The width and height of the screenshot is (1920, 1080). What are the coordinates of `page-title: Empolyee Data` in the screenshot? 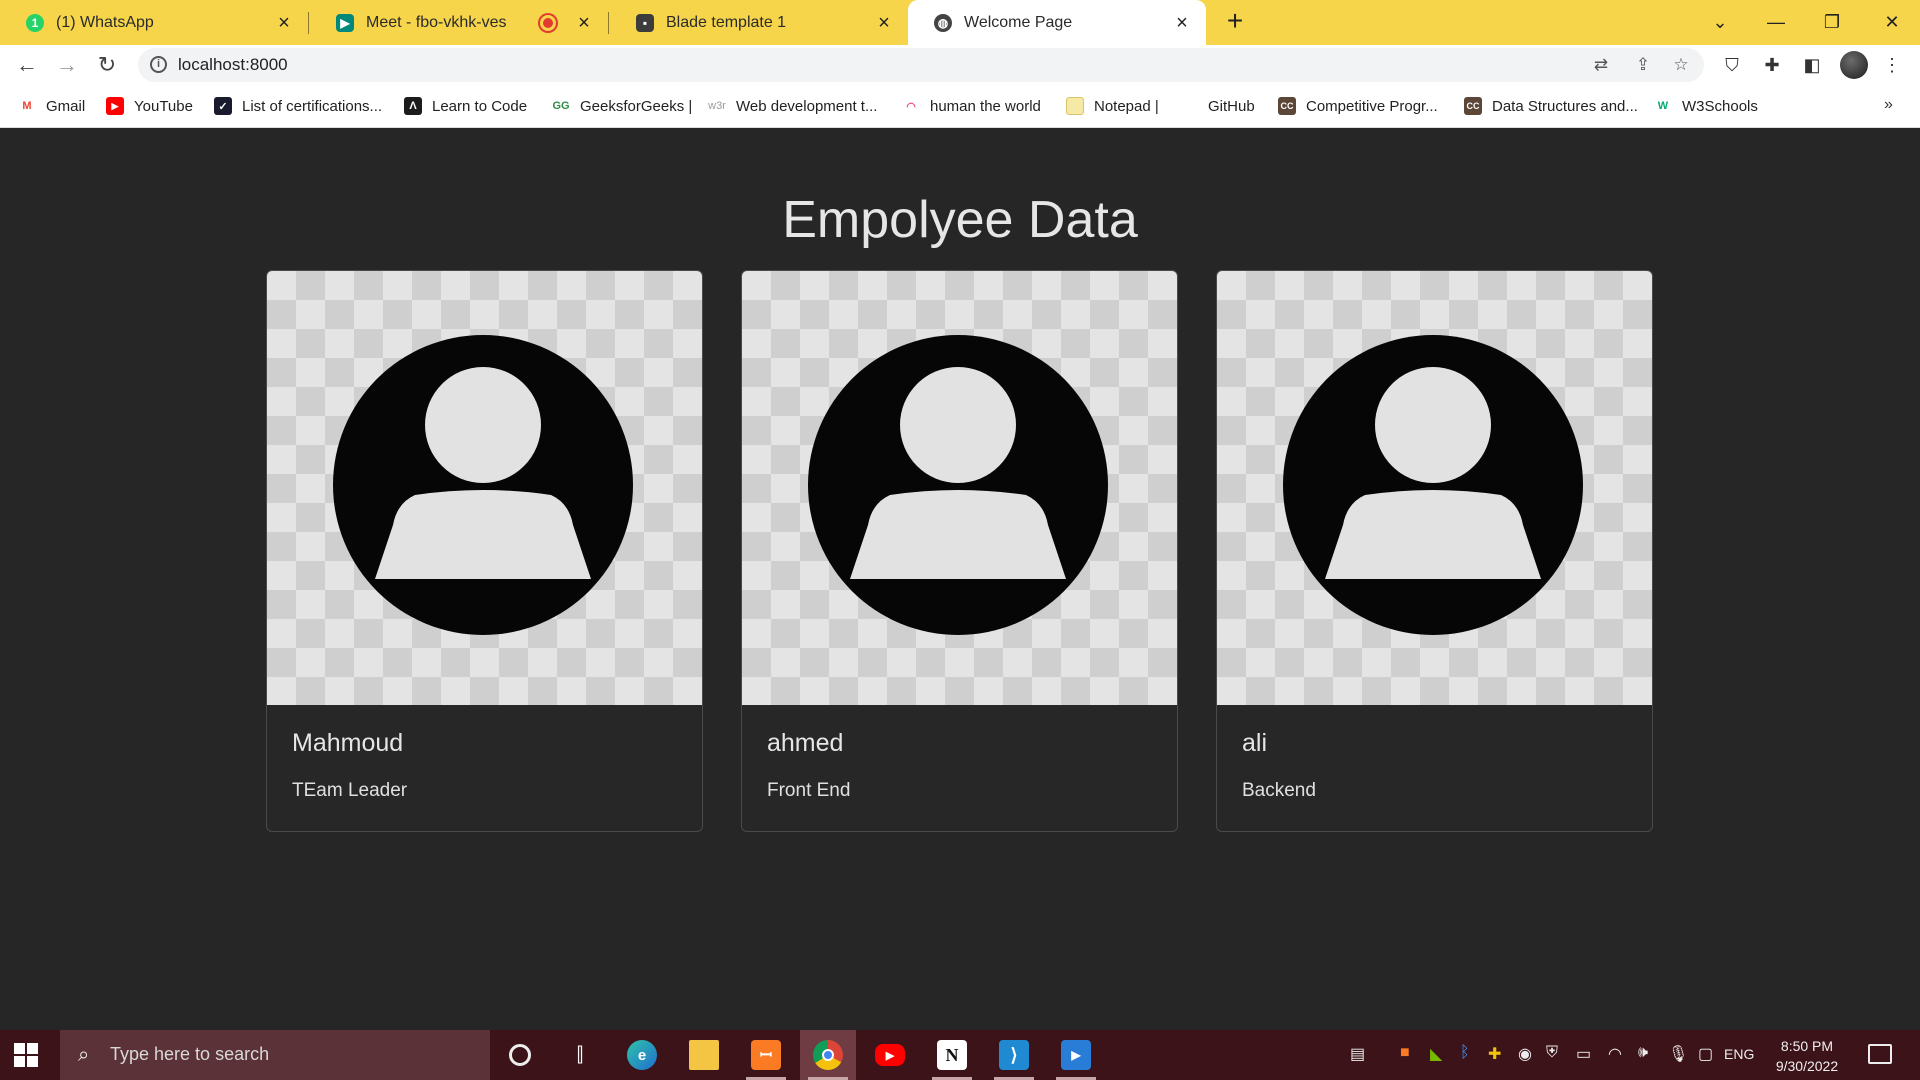 It's located at (960, 220).